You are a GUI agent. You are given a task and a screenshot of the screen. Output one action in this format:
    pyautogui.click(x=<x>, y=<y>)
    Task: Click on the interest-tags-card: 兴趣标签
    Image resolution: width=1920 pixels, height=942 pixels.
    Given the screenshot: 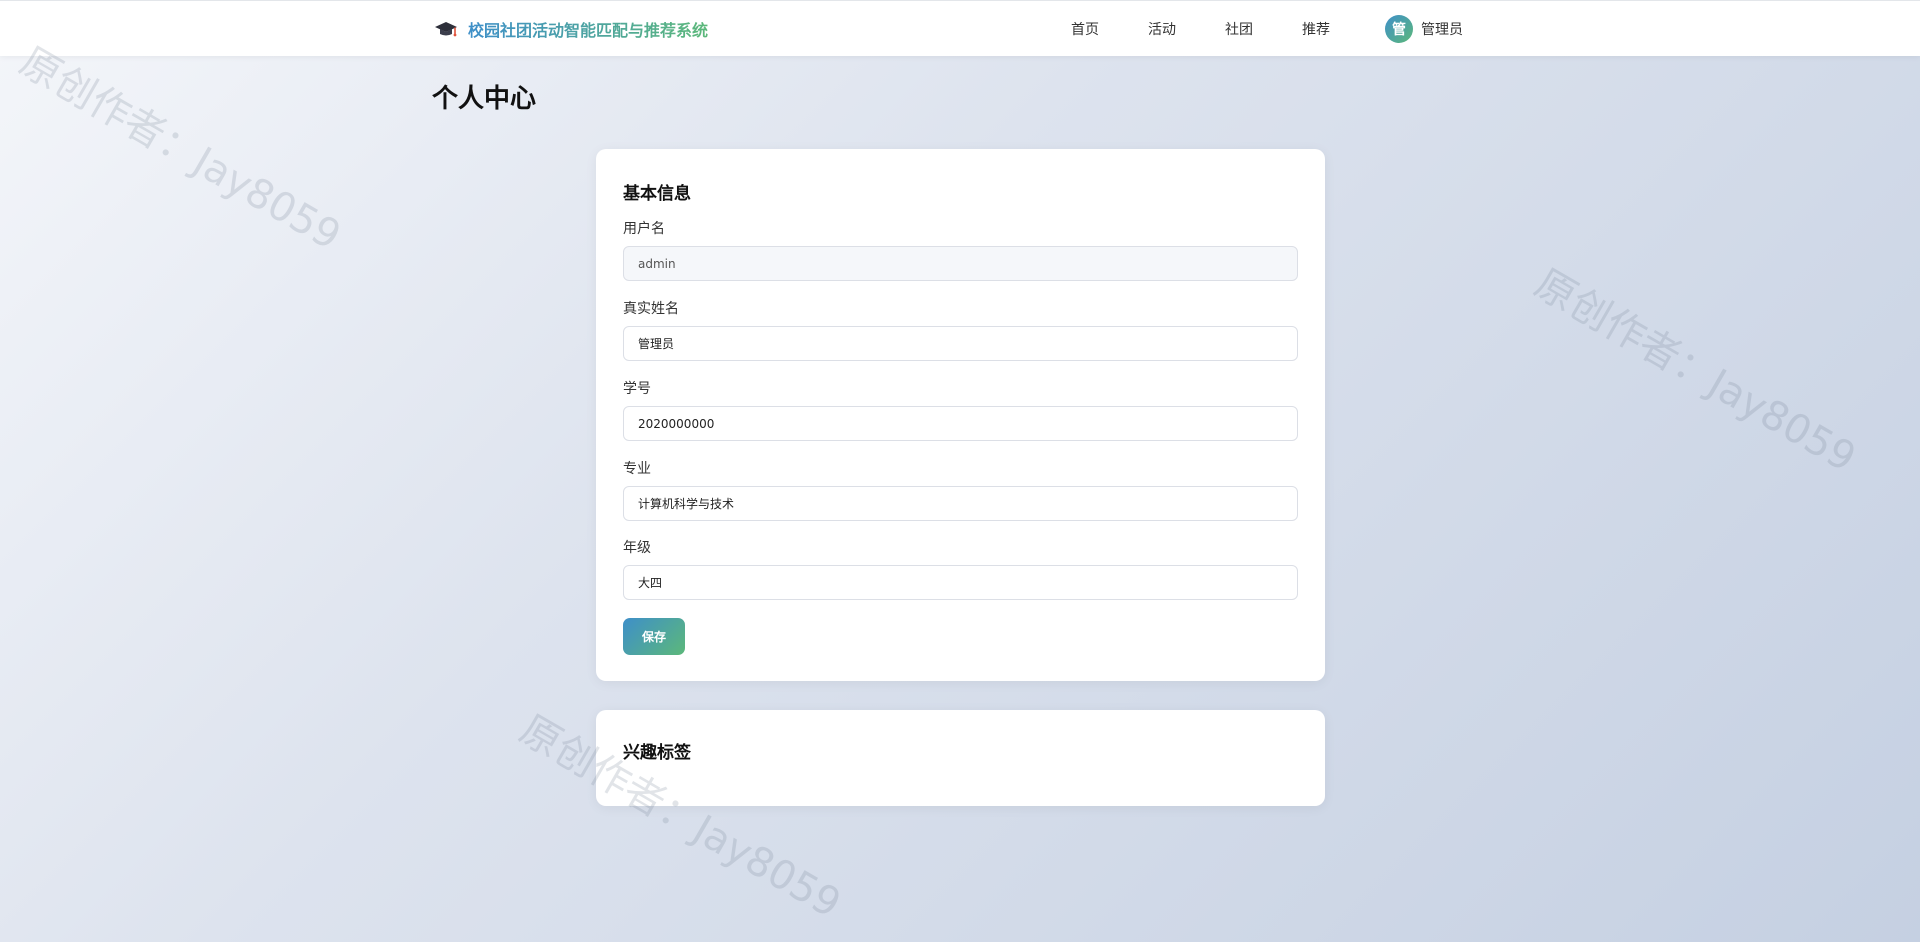 What is the action you would take?
    pyautogui.click(x=960, y=758)
    